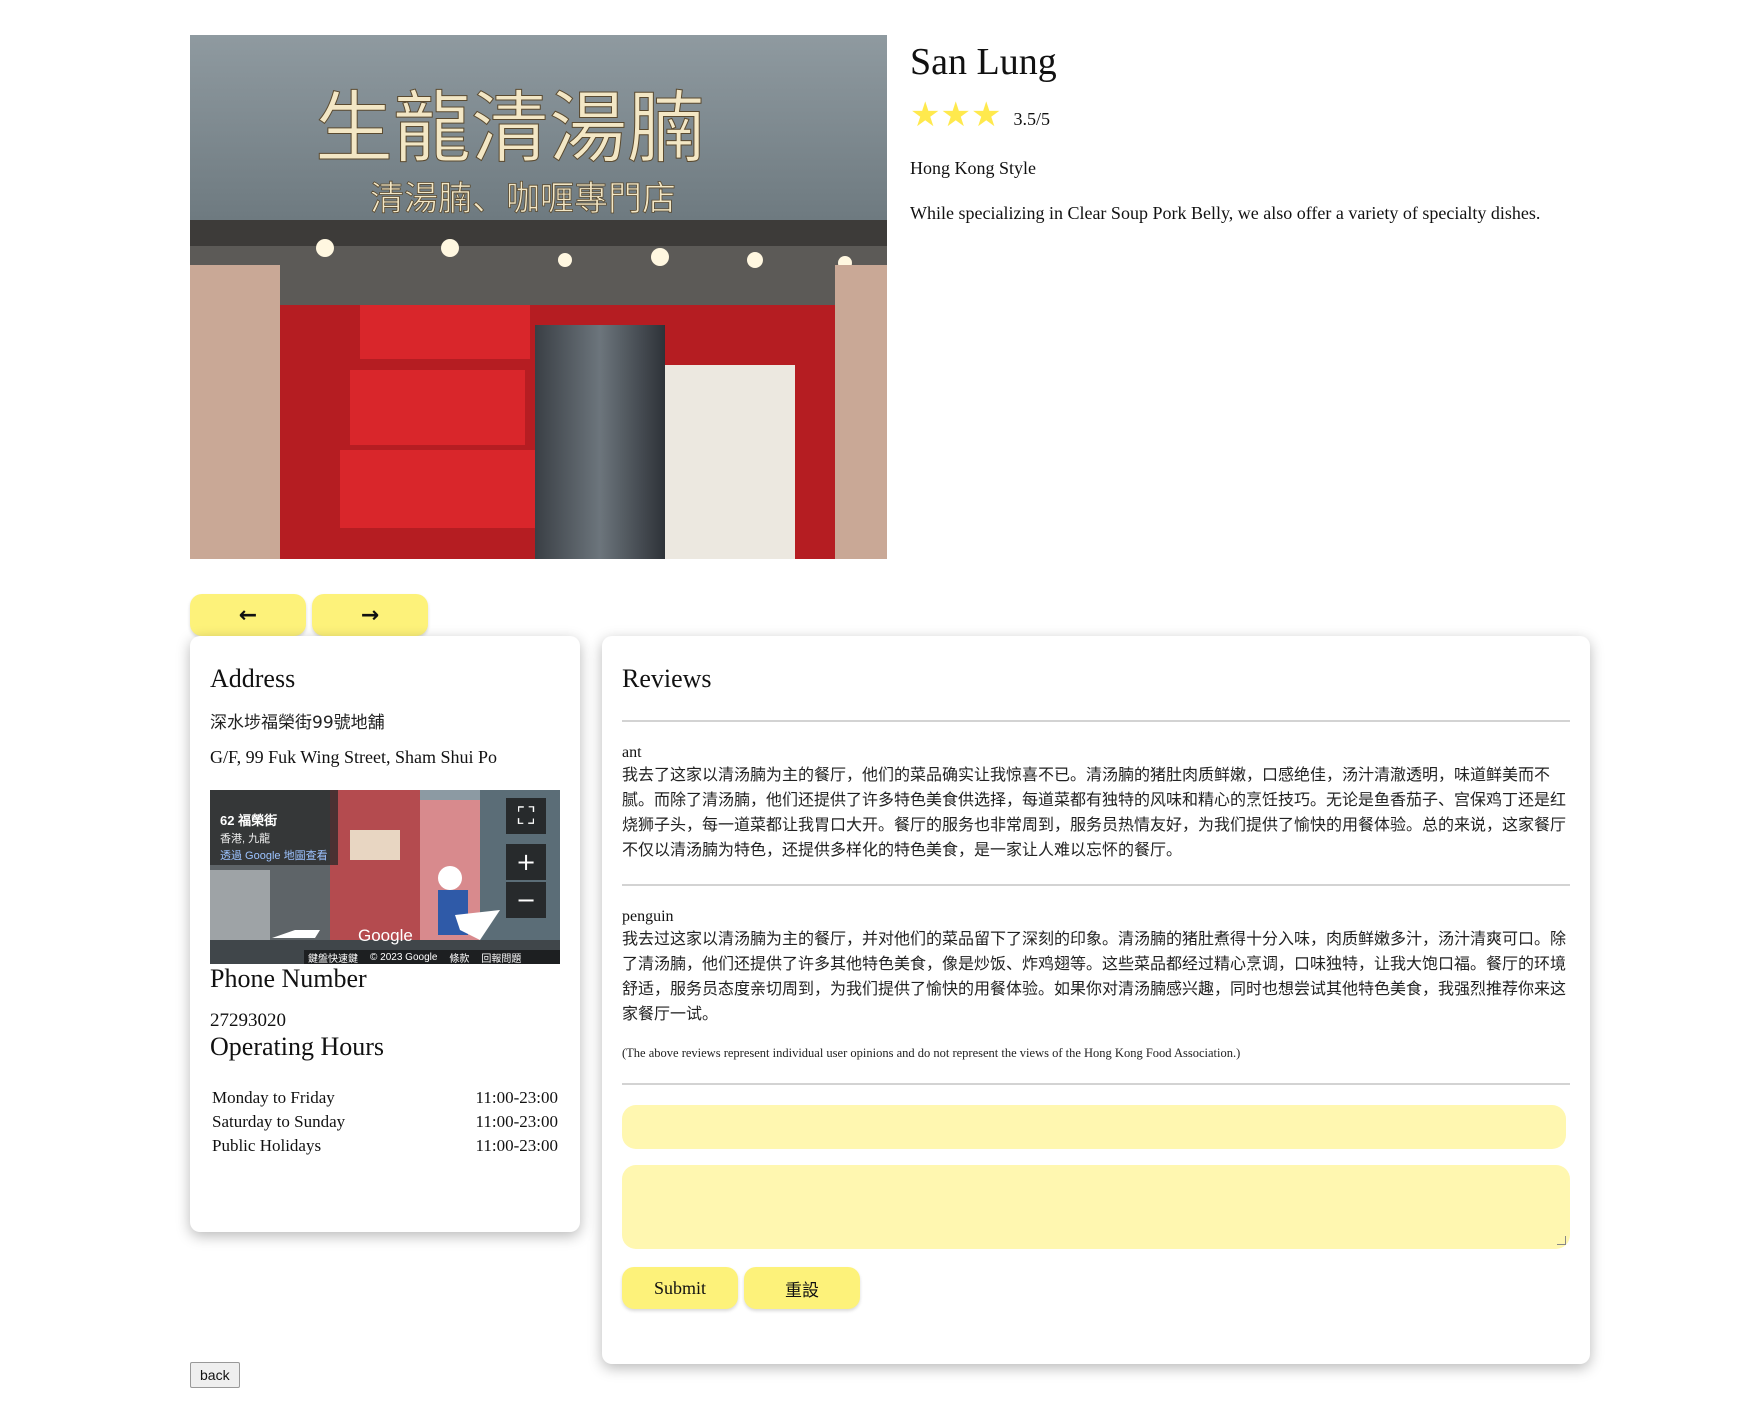 This screenshot has height=1417, width=1755. I want to click on restaurant-photo: 生龍清湯腩 清湯腩、咖喱專門店, so click(538, 297).